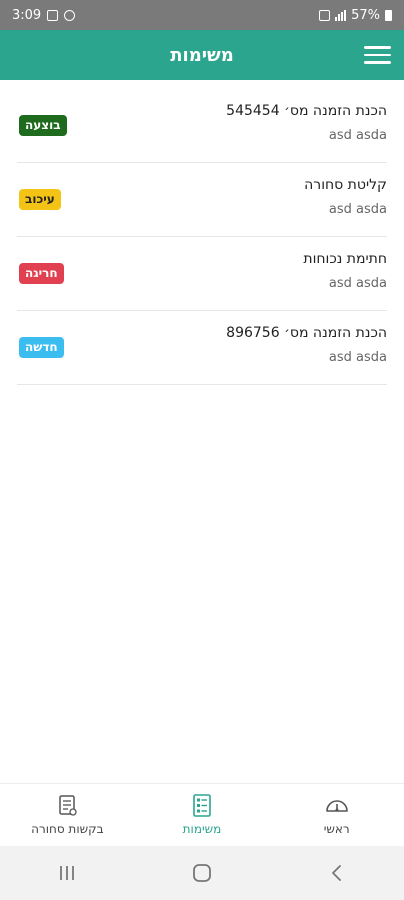  I want to click on battery-icon, so click(388, 15).